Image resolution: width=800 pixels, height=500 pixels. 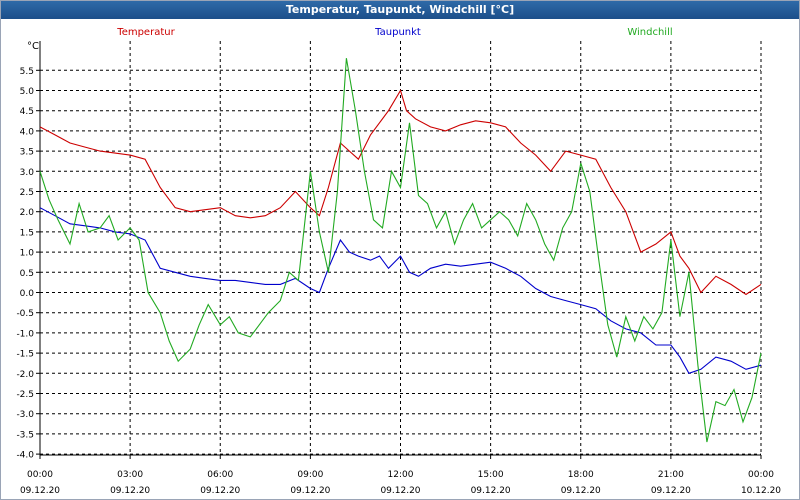 I want to click on legend-entry-windchill: Windchill, so click(x=649, y=32).